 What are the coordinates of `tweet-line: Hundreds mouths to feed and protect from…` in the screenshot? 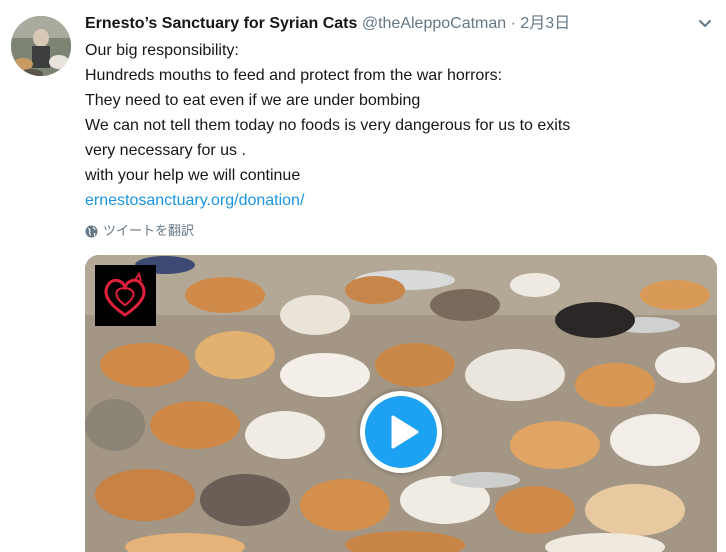 It's located at (294, 75).